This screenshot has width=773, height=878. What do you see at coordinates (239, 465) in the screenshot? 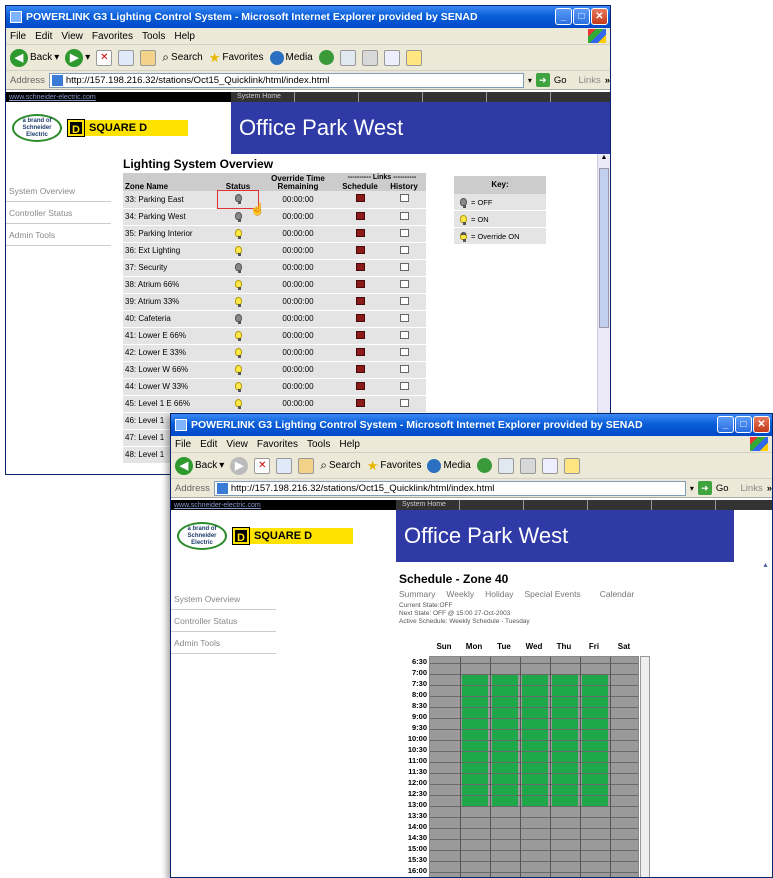
I see `forward-arrow-icon: ▶` at bounding box center [239, 465].